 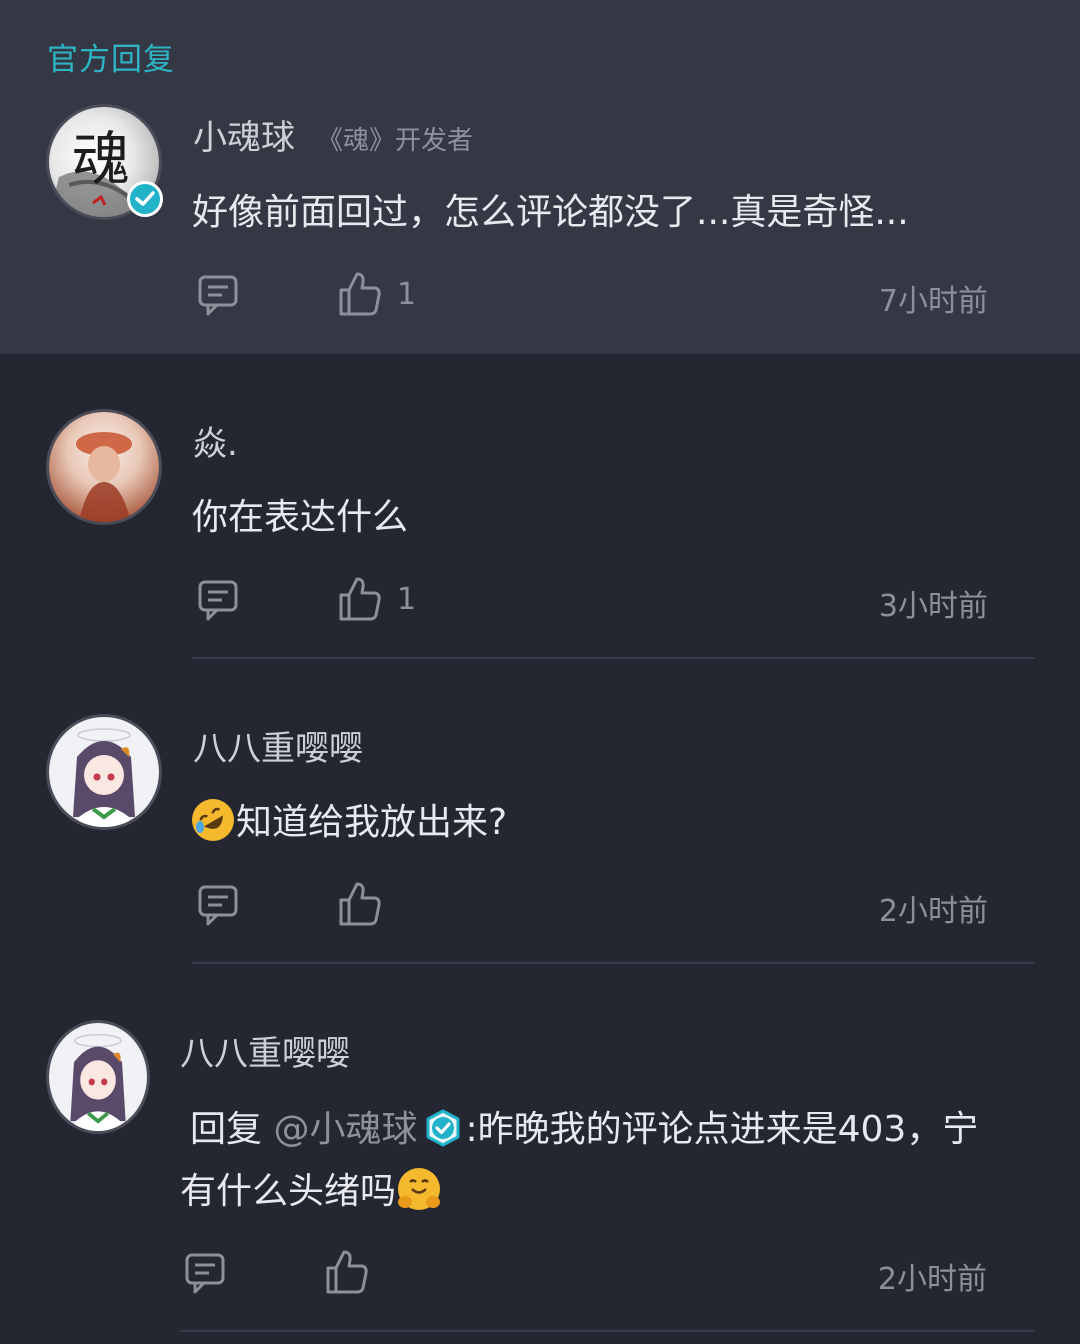 I want to click on avatar: 魂, so click(x=104, y=162).